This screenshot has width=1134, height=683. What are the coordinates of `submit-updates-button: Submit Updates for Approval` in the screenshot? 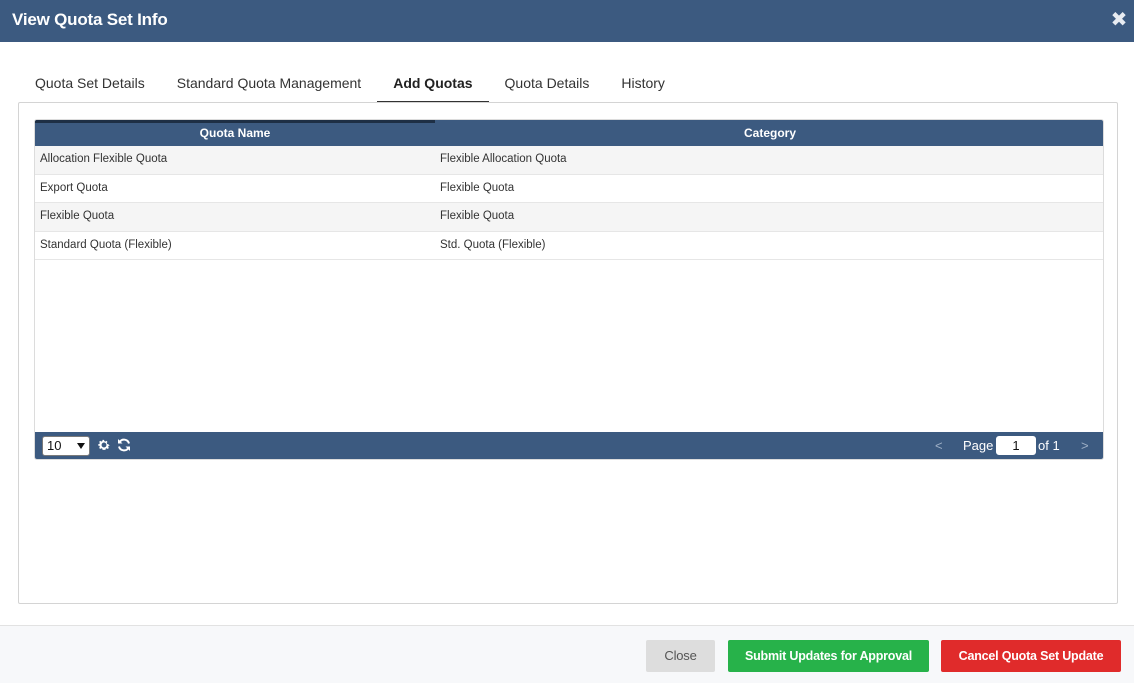 It's located at (828, 656).